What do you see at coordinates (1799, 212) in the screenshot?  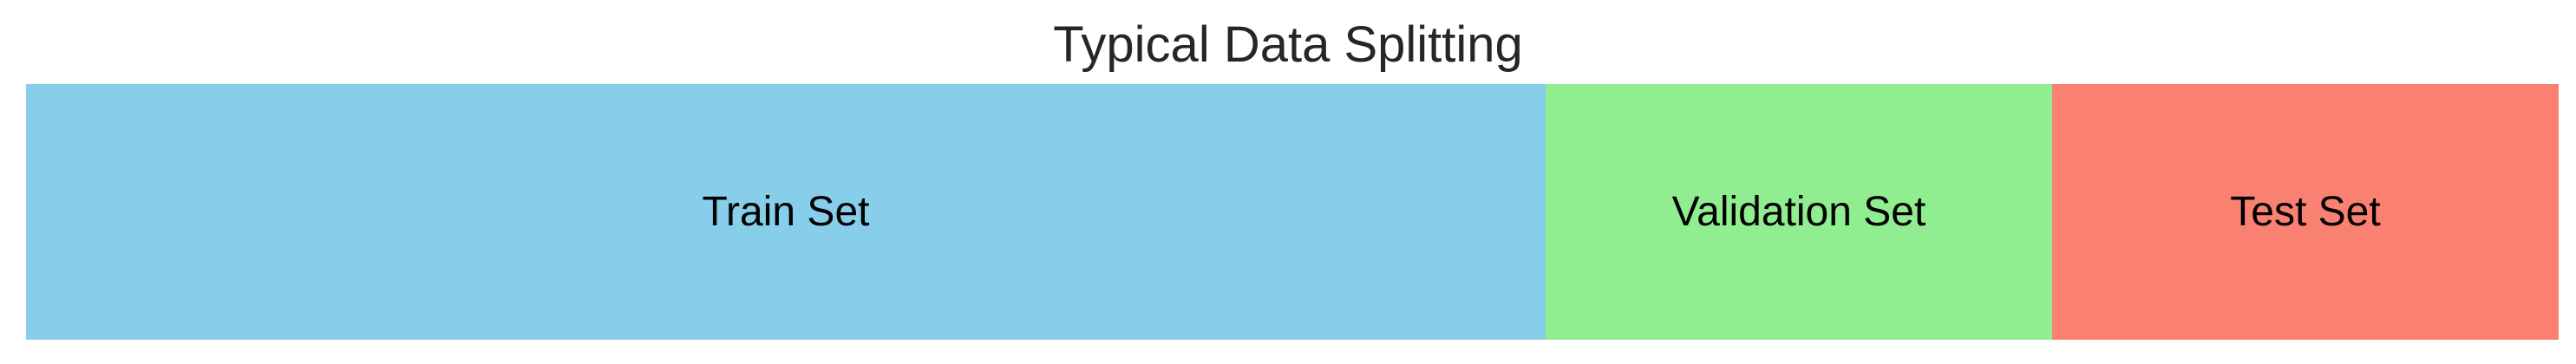 I see `bar-label-validation-set: Validation Set` at bounding box center [1799, 212].